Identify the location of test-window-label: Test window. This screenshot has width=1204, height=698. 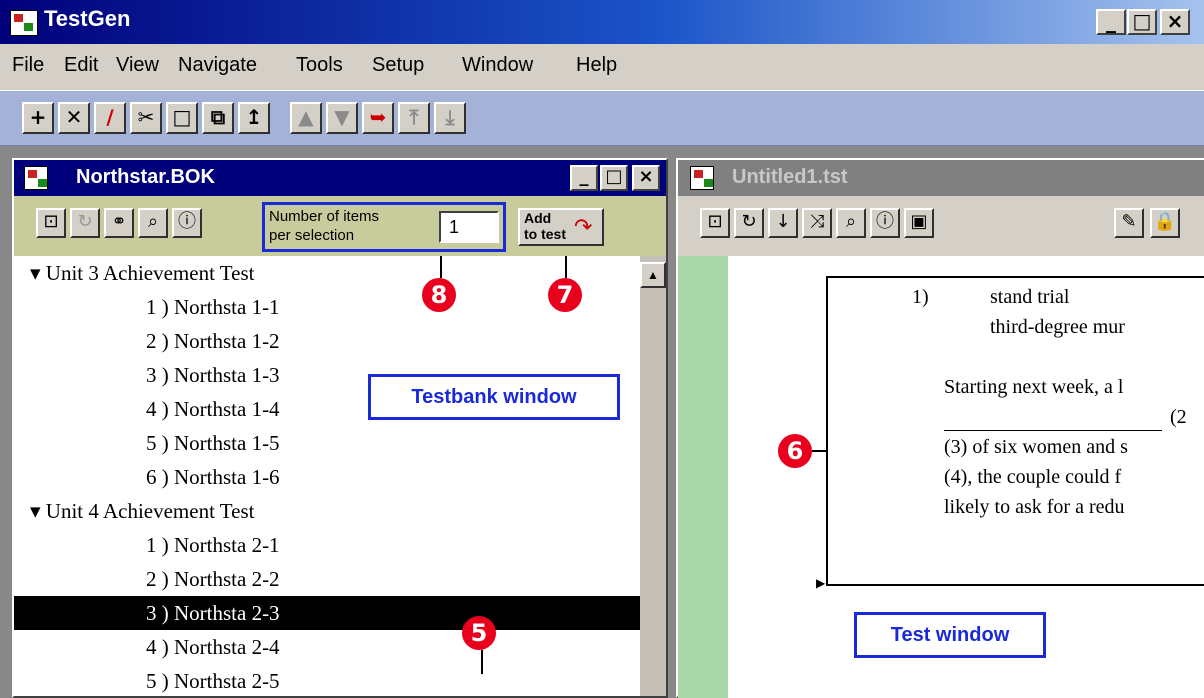
(950, 635).